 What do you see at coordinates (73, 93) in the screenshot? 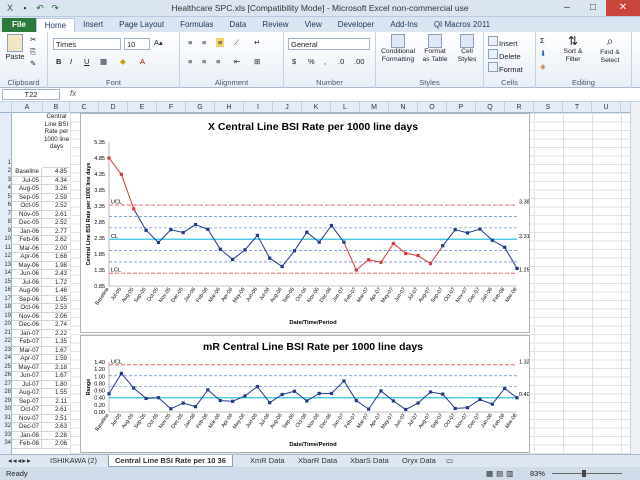
I see `insert-function-icon: fx` at bounding box center [73, 93].